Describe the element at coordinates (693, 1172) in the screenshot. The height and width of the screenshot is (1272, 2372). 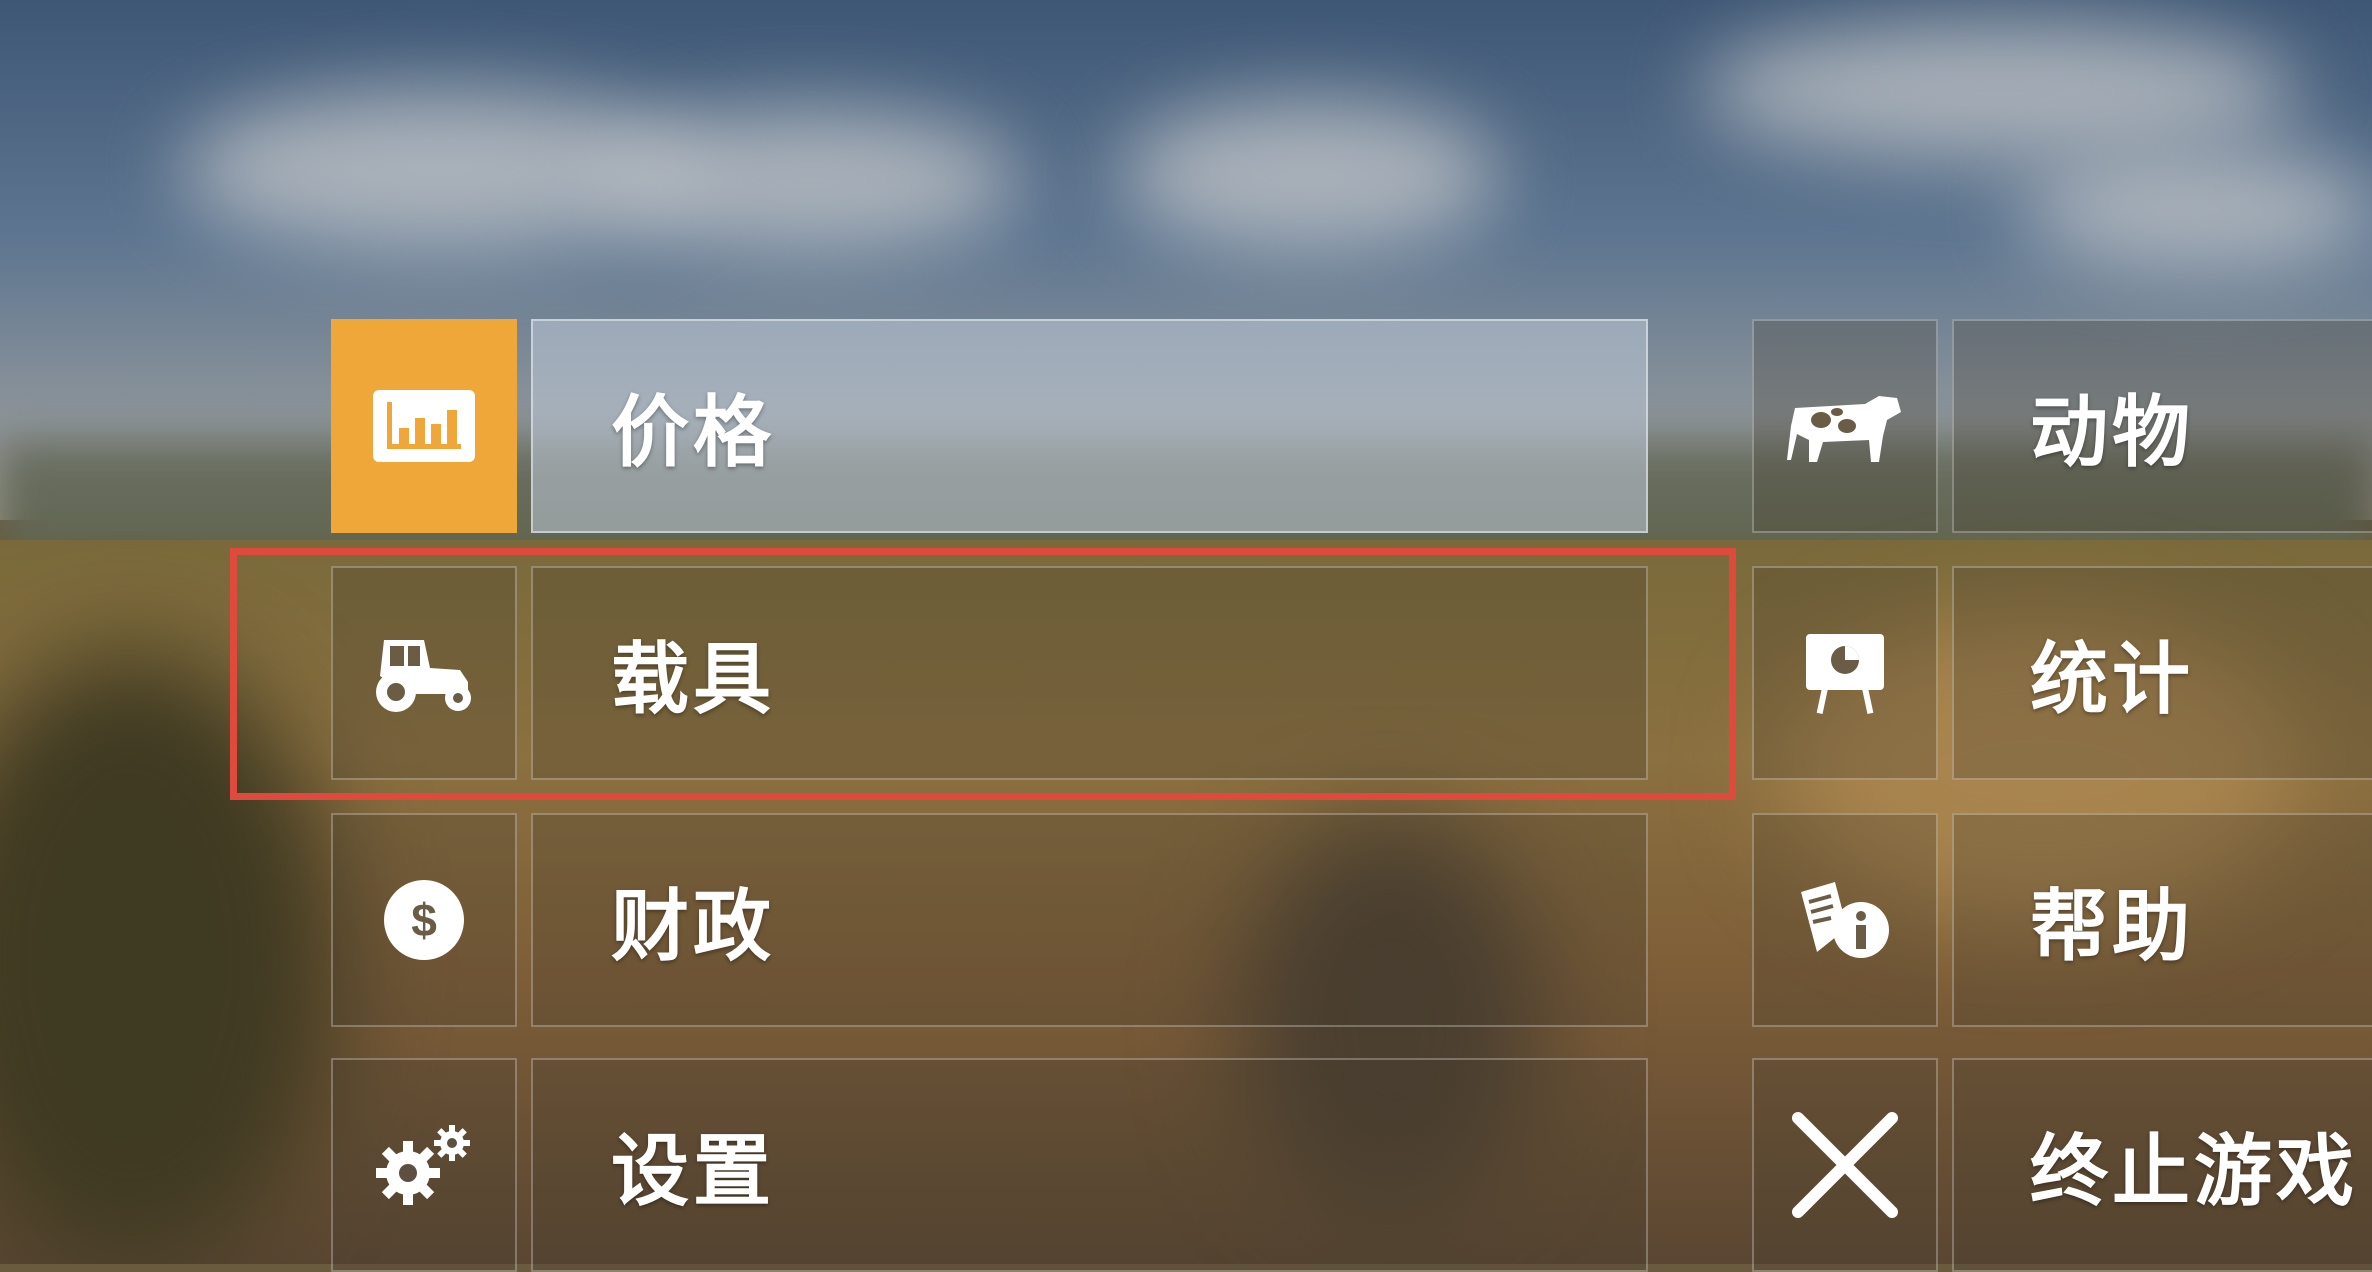
I see `menu-item-label: 设置` at that location.